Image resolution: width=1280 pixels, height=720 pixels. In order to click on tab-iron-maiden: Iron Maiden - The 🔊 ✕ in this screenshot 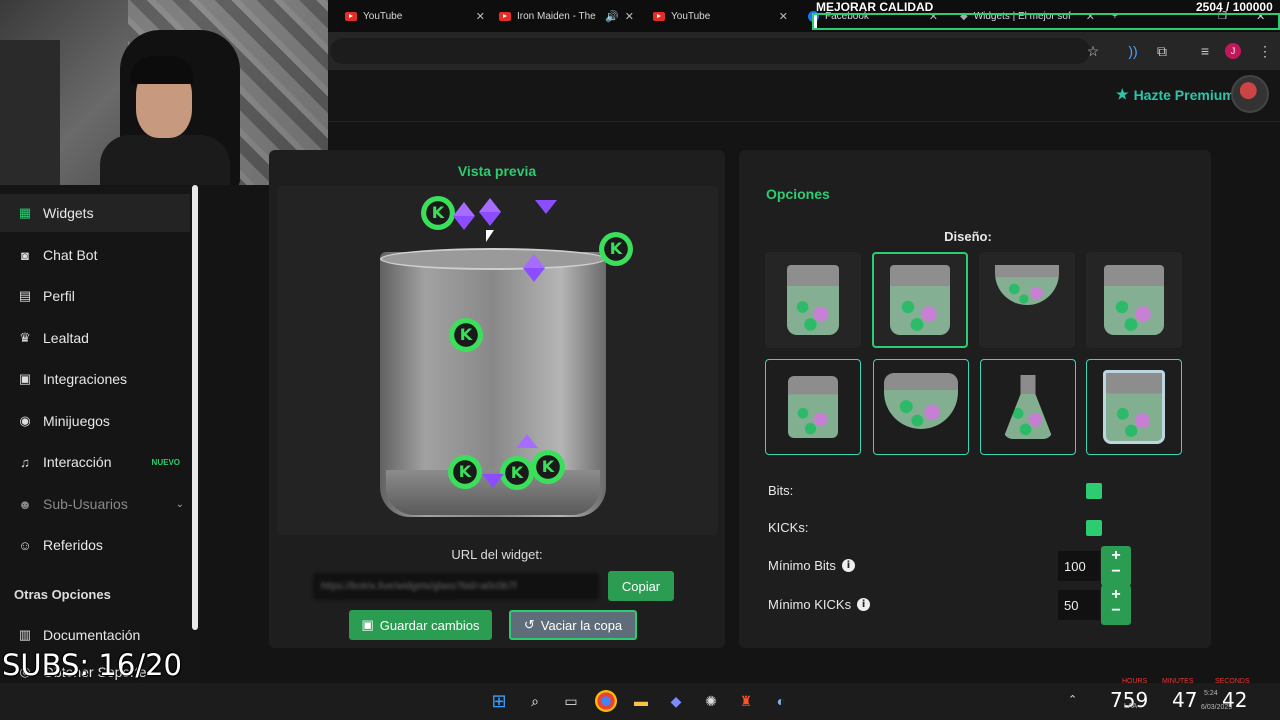, I will do `click(566, 16)`.